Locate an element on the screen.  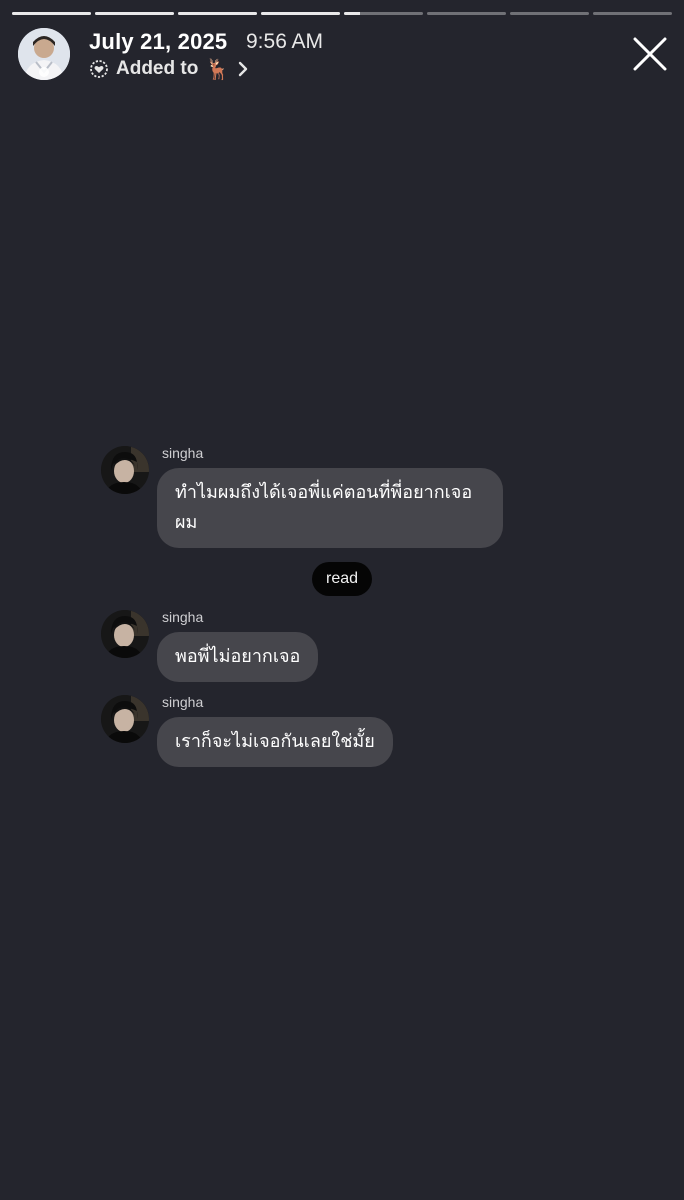
added-to-label: Added to is located at coordinates (157, 68).